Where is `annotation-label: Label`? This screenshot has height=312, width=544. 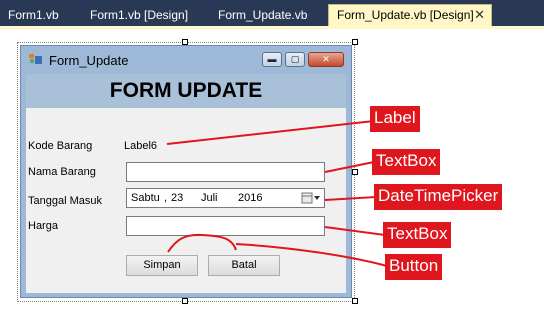
annotation-label: Label is located at coordinates (395, 119).